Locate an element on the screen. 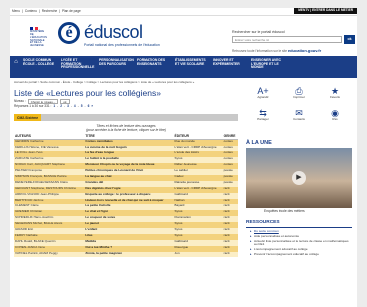  ministry-line: ET DE LA JEUNESSE is located at coordinates (37, 44).